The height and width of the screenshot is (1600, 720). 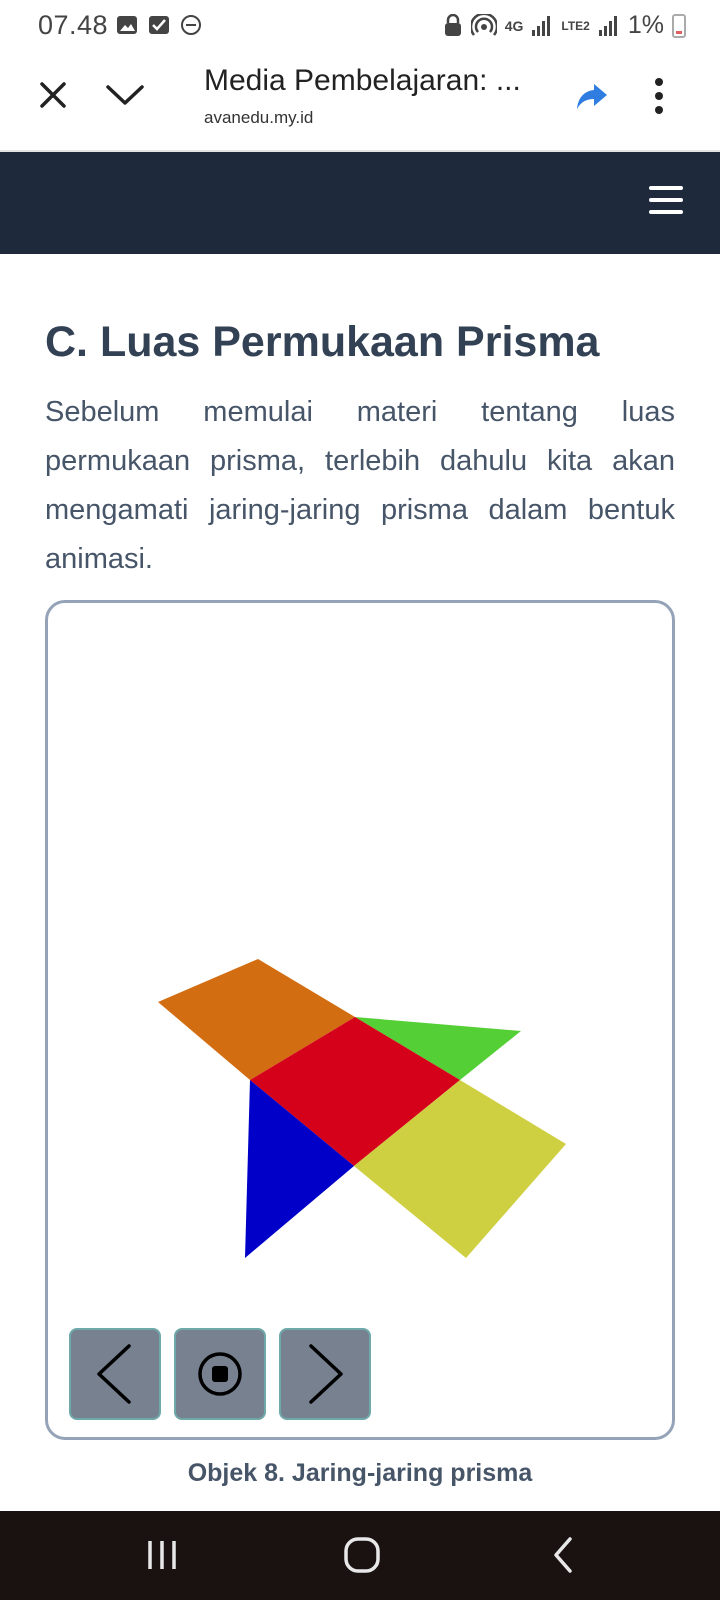 What do you see at coordinates (564, 1555) in the screenshot?
I see `back-icon` at bounding box center [564, 1555].